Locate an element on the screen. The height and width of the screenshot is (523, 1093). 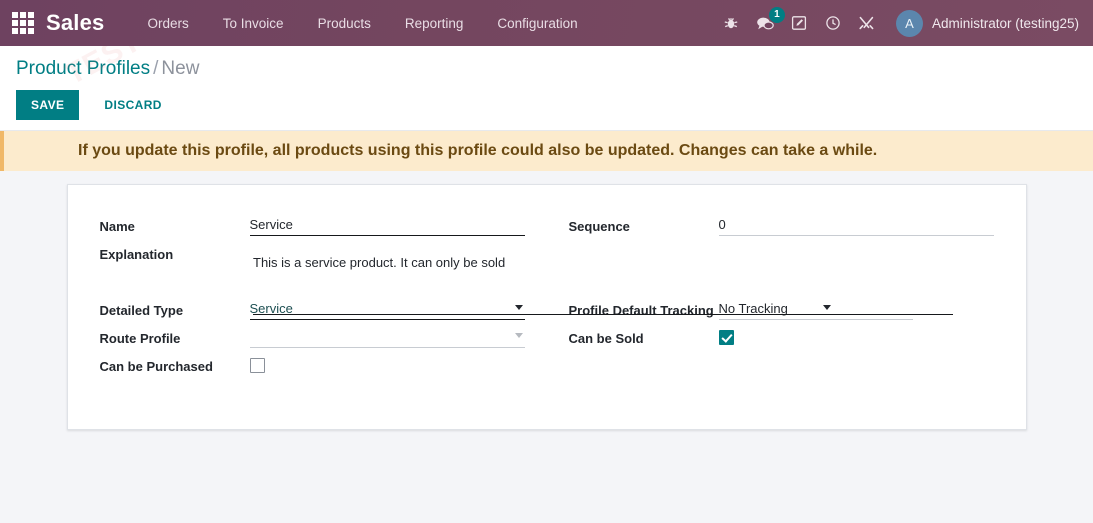
field-label-can-be-sold: Can be Sold is located at coordinates (606, 338).